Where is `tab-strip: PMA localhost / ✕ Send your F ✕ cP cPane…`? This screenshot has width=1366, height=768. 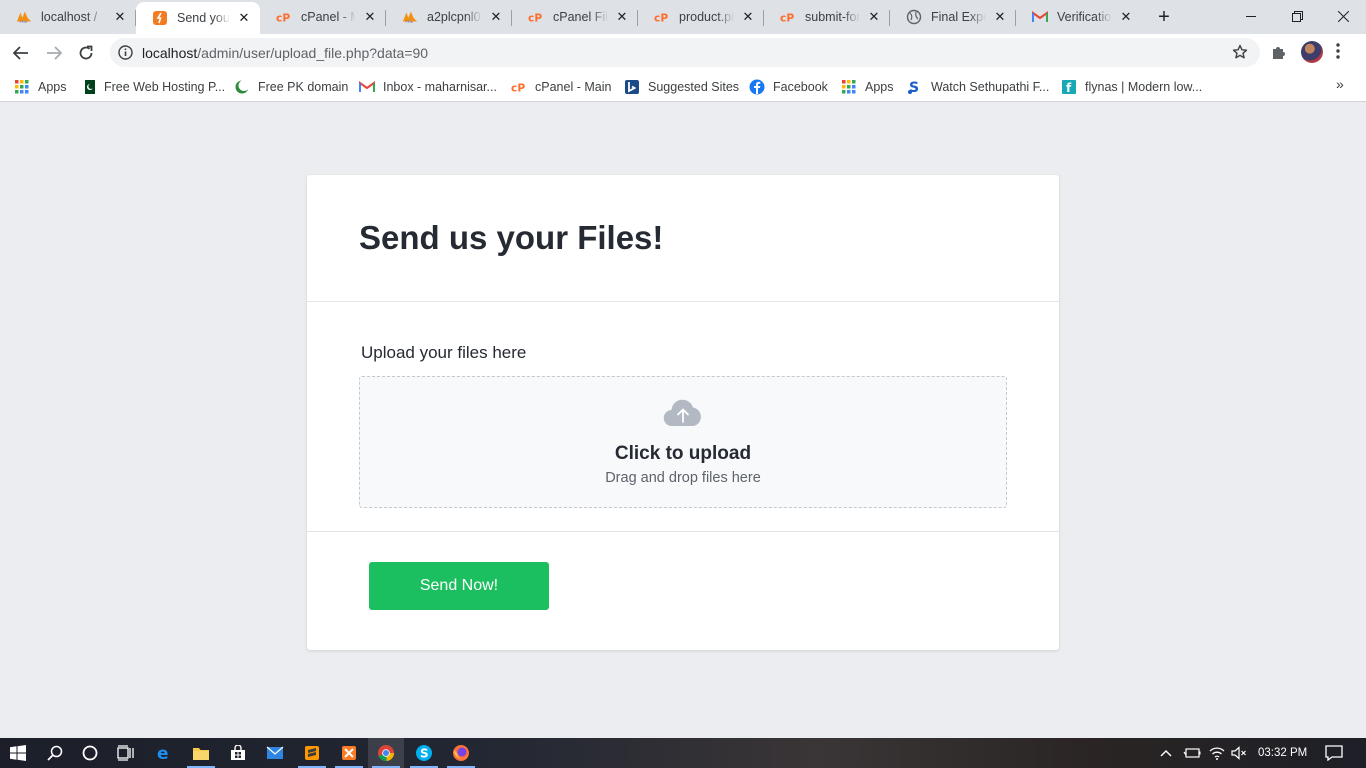
tab-strip: PMA localhost / ✕ Send your F ✕ cP cPane… is located at coordinates (683, 17).